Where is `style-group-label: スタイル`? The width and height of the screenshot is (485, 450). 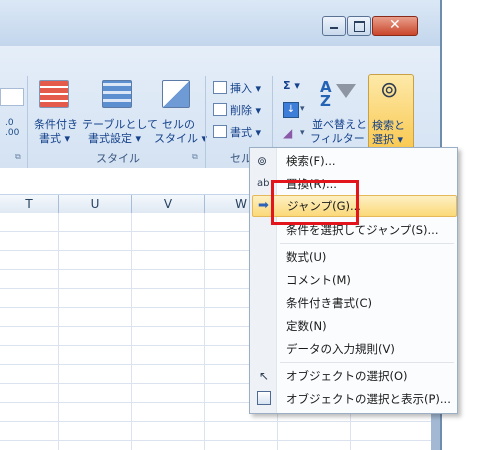 style-group-label: スタイル is located at coordinates (118, 158).